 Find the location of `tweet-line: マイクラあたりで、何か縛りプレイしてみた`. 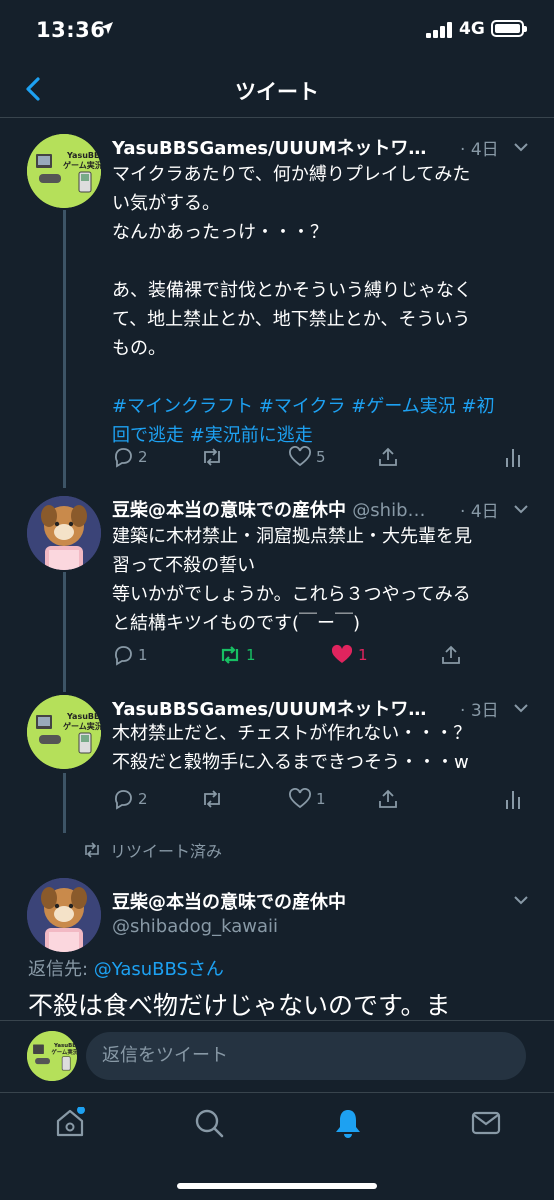

tweet-line: マイクラあたりで、何か縛りプレイしてみた is located at coordinates (291, 174).